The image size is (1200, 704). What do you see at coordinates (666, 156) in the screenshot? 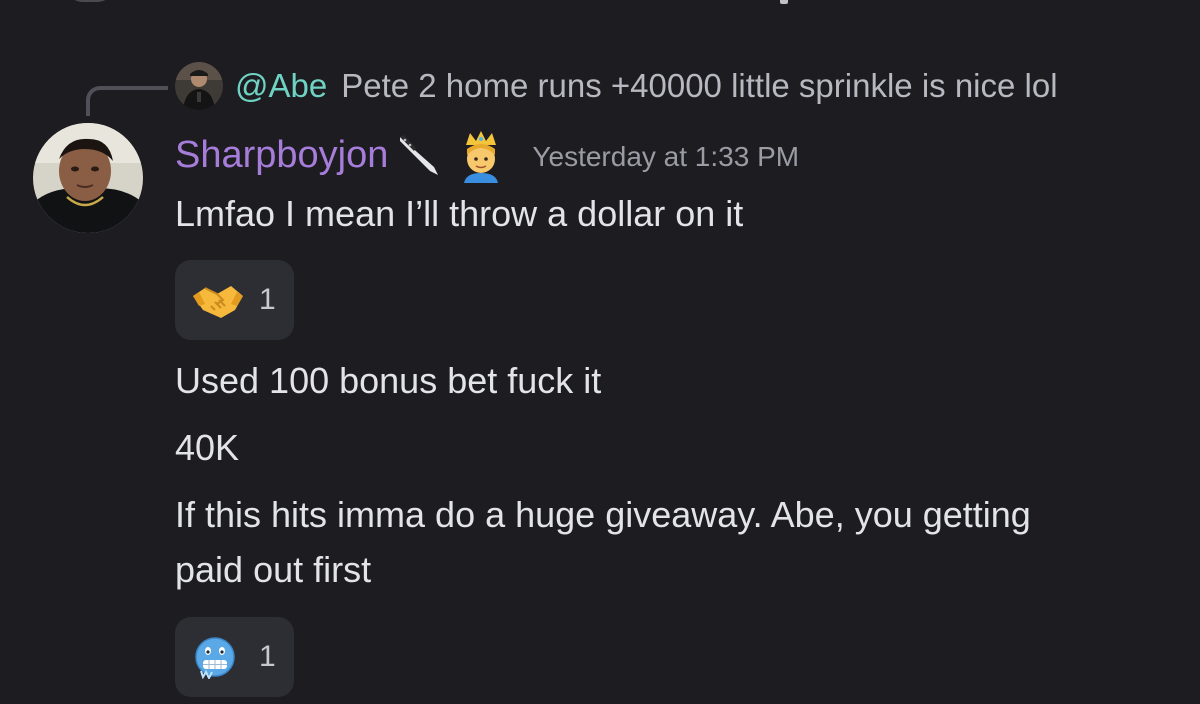
I see `message-timestamp: Yesterday at 1:33 PM` at bounding box center [666, 156].